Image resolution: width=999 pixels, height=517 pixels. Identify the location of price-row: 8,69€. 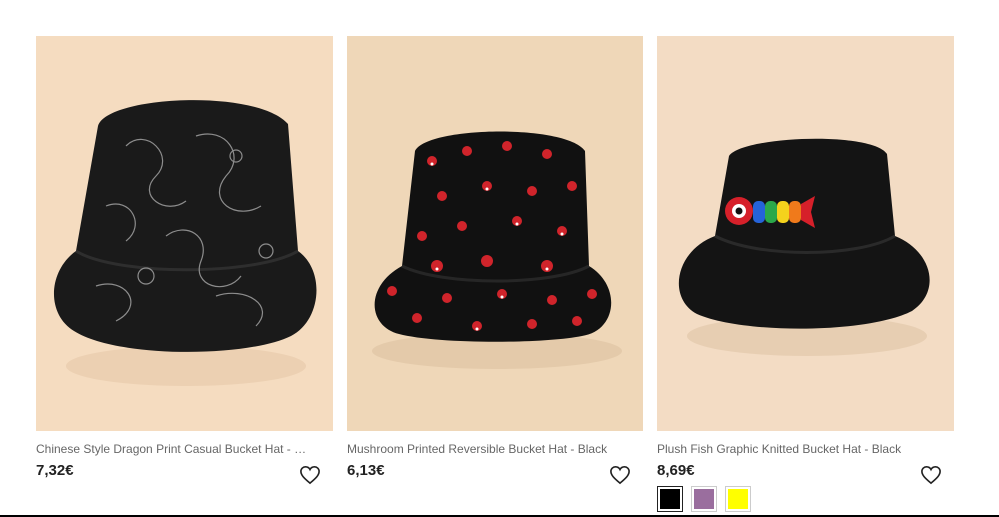
(805, 475).